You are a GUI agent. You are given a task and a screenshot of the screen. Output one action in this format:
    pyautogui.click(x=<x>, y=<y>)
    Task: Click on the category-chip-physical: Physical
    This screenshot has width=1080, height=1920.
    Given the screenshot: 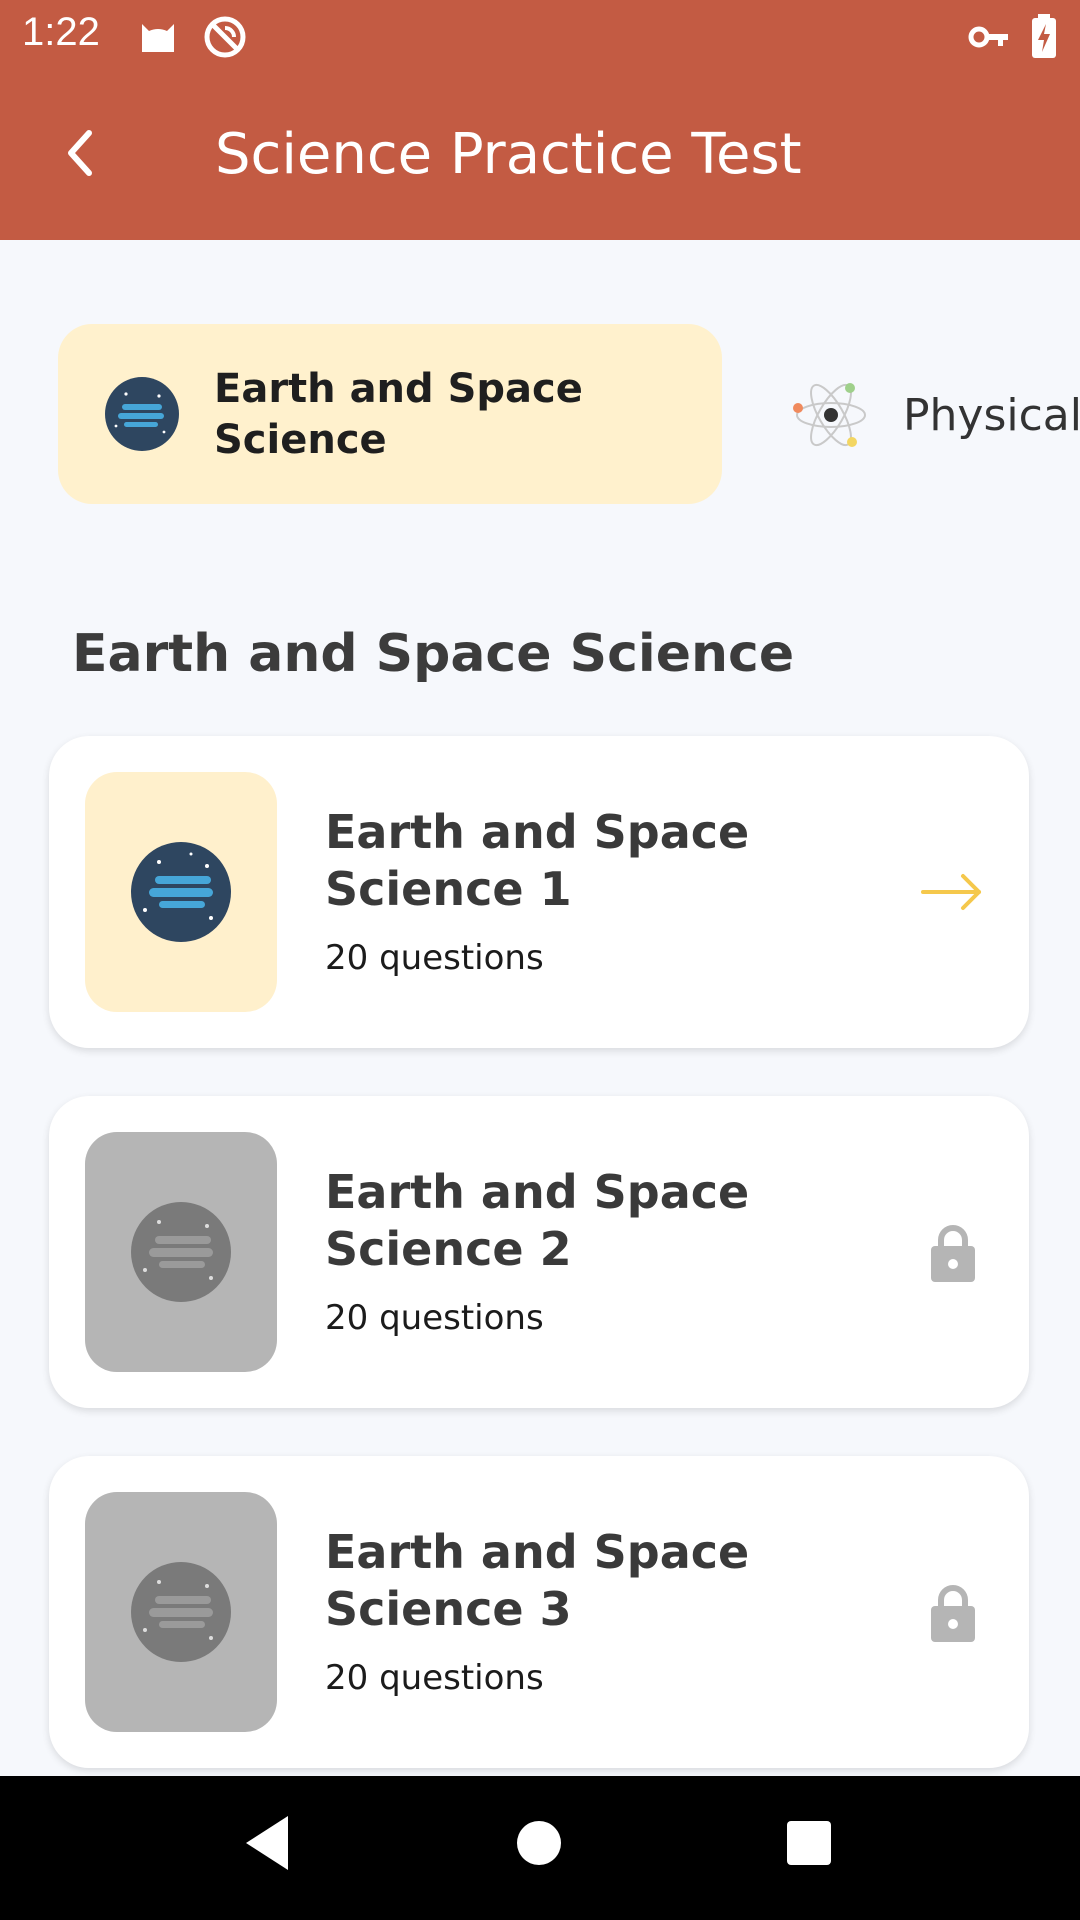 What is the action you would take?
    pyautogui.click(x=930, y=415)
    